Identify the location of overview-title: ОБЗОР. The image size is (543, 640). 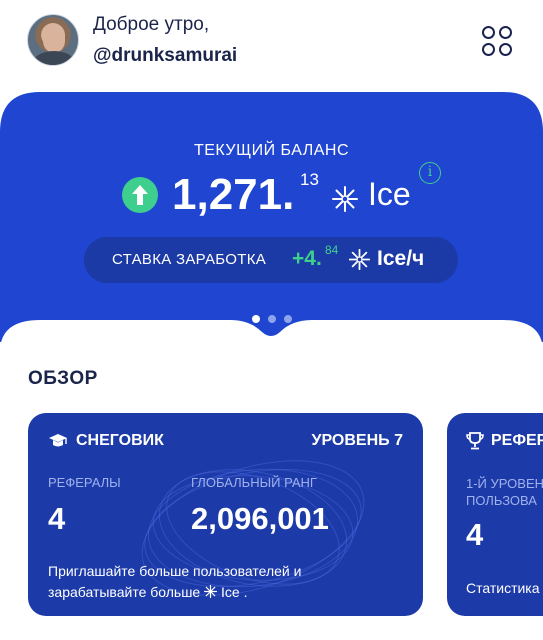
(63, 378).